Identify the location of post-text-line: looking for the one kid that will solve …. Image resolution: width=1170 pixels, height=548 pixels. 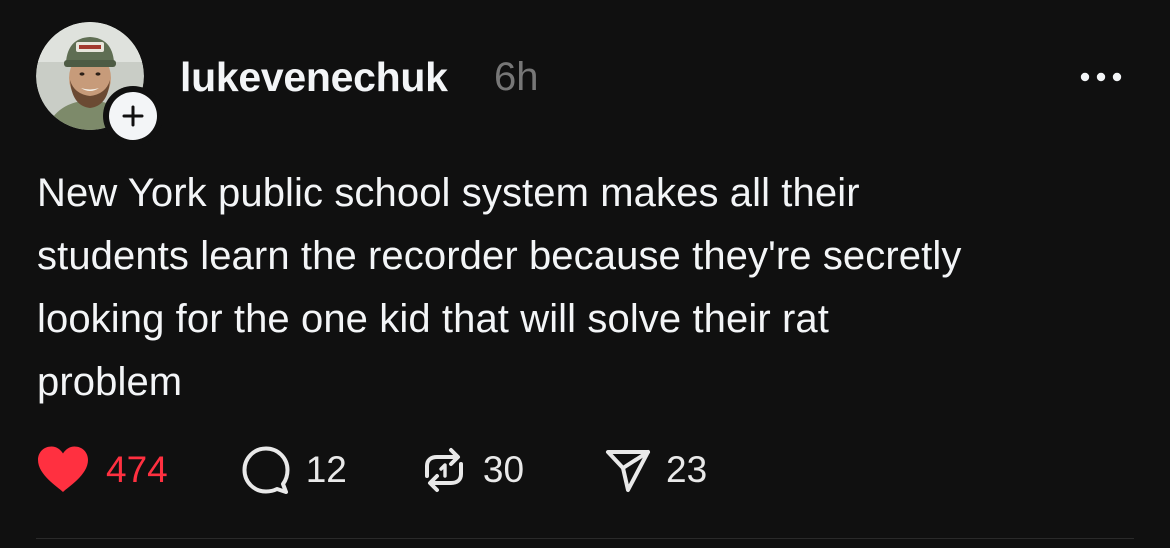
(433, 319).